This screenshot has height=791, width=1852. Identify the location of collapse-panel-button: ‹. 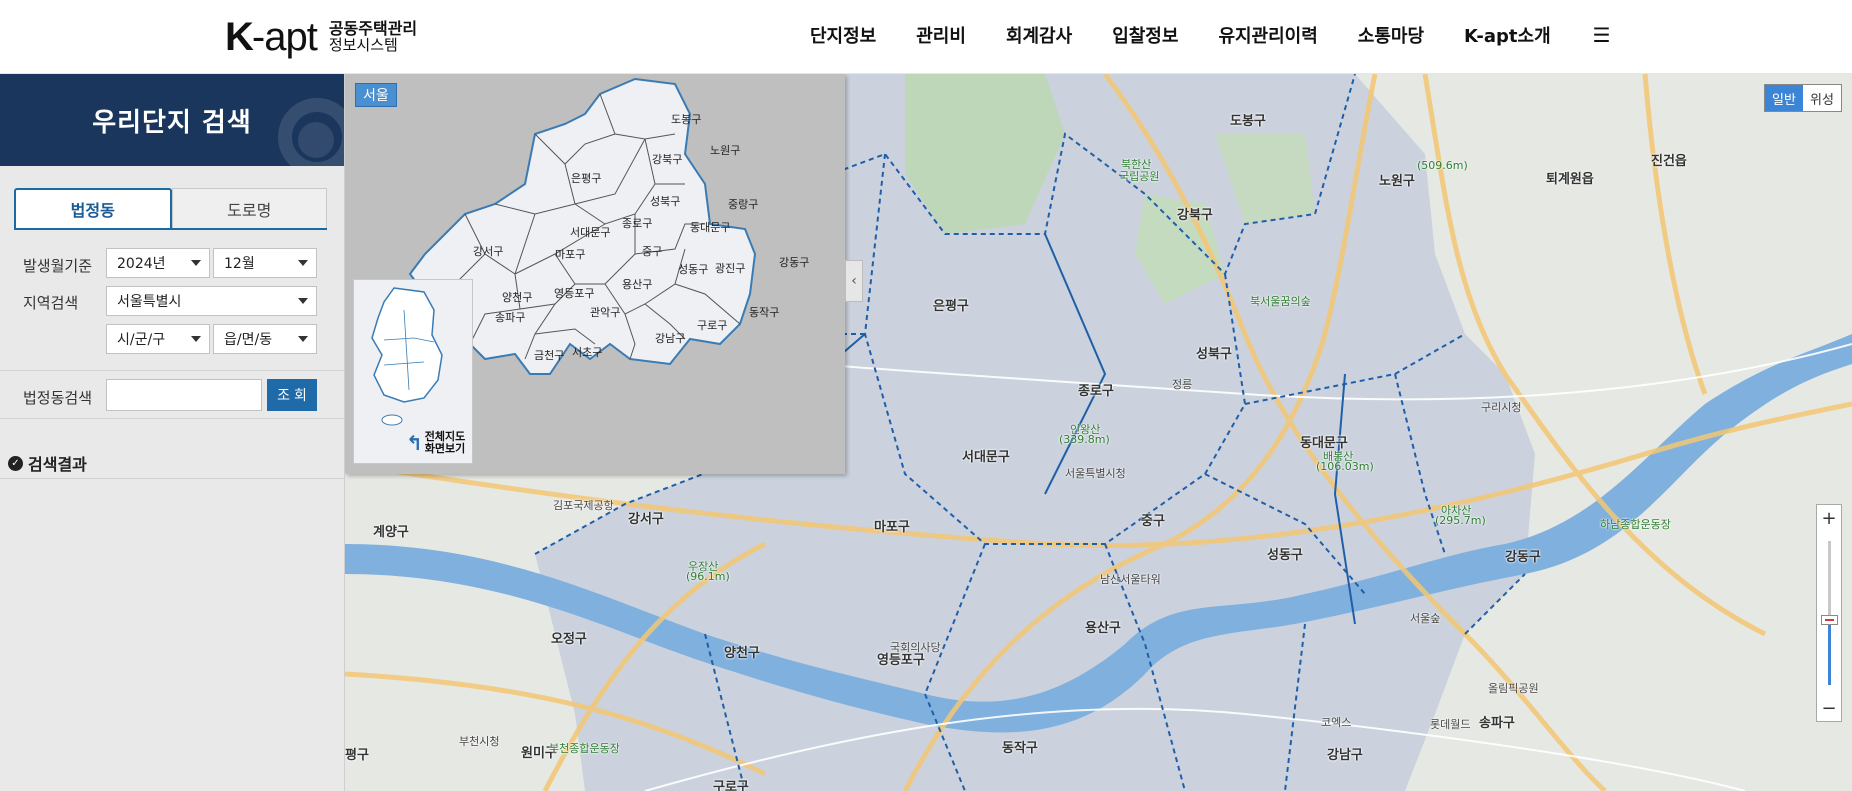
(854, 281).